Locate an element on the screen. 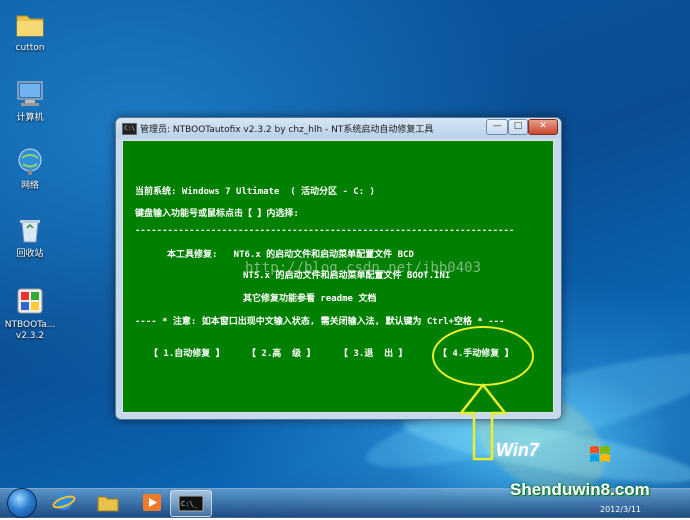  menu-advanced: 【 2.高 级 】 is located at coordinates (281, 352).